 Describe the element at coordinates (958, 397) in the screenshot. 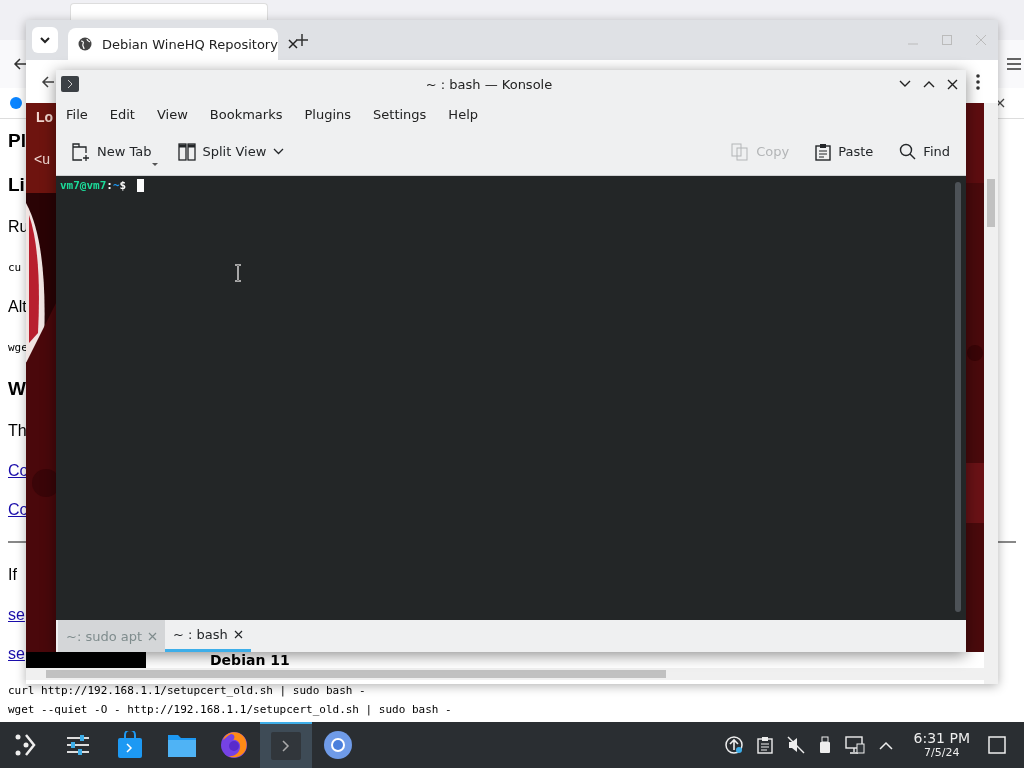

I see `scrollbar` at that location.